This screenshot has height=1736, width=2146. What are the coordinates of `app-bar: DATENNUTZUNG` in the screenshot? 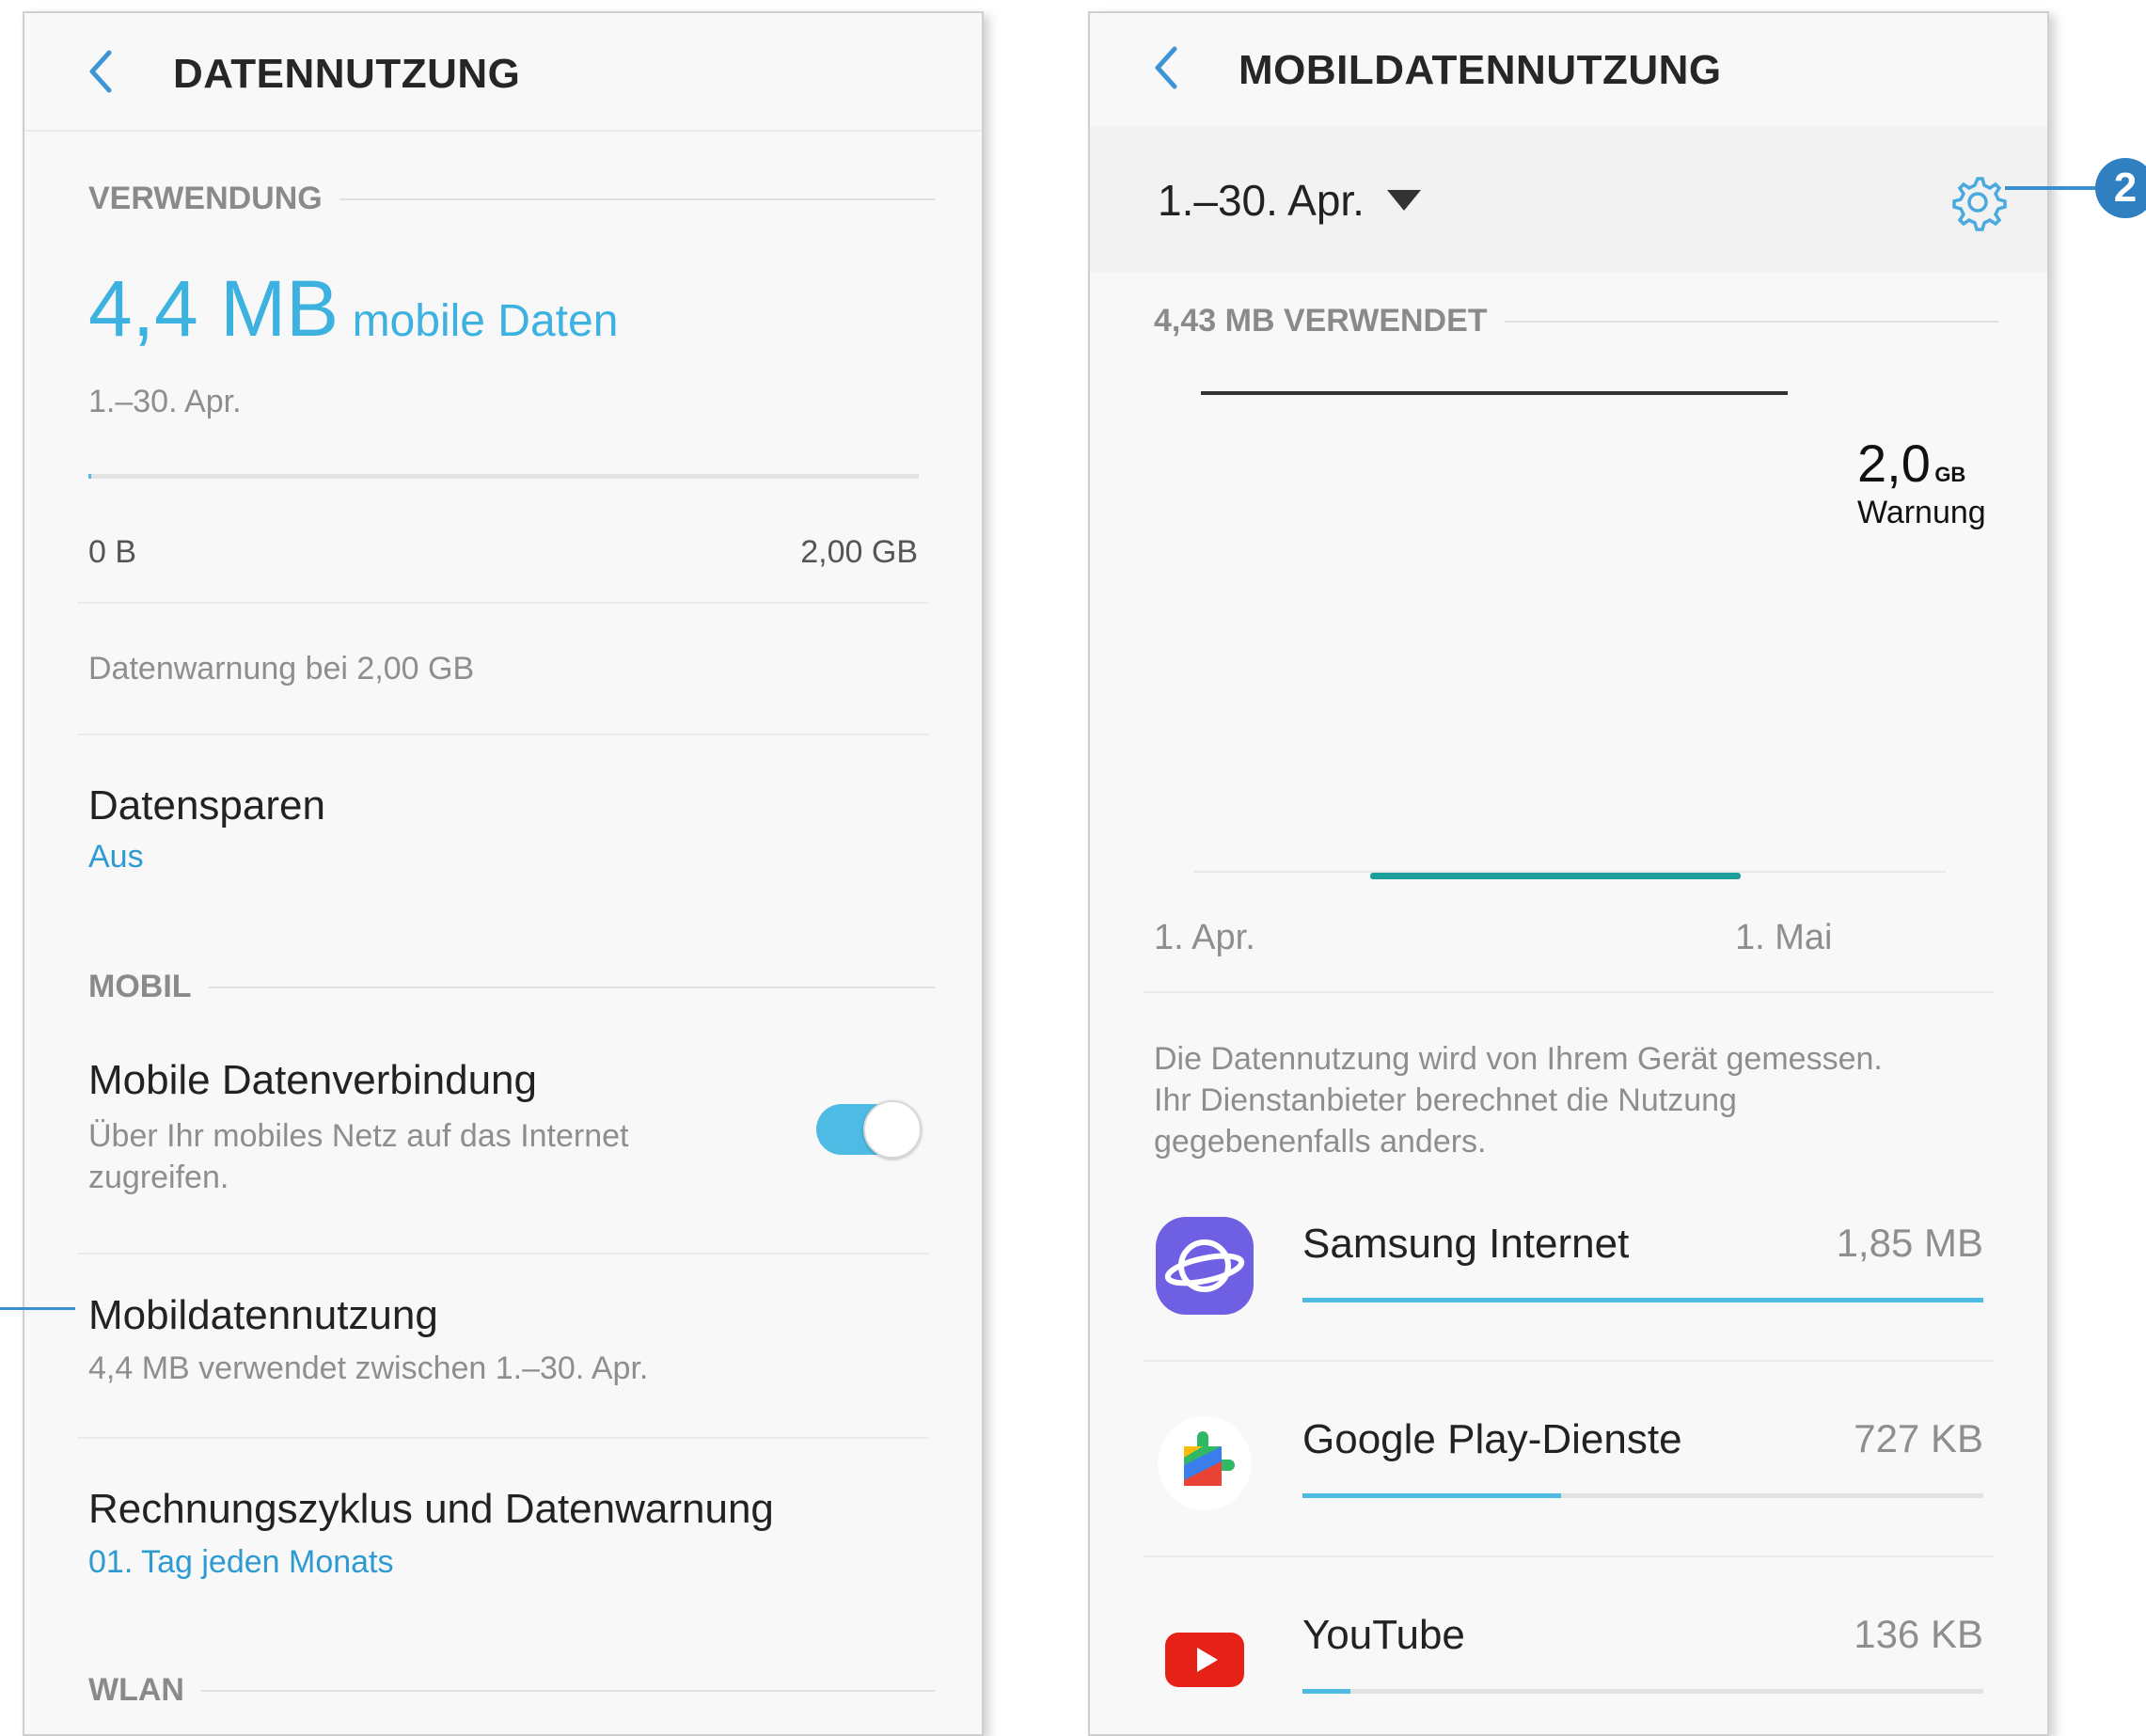 It's located at (503, 72).